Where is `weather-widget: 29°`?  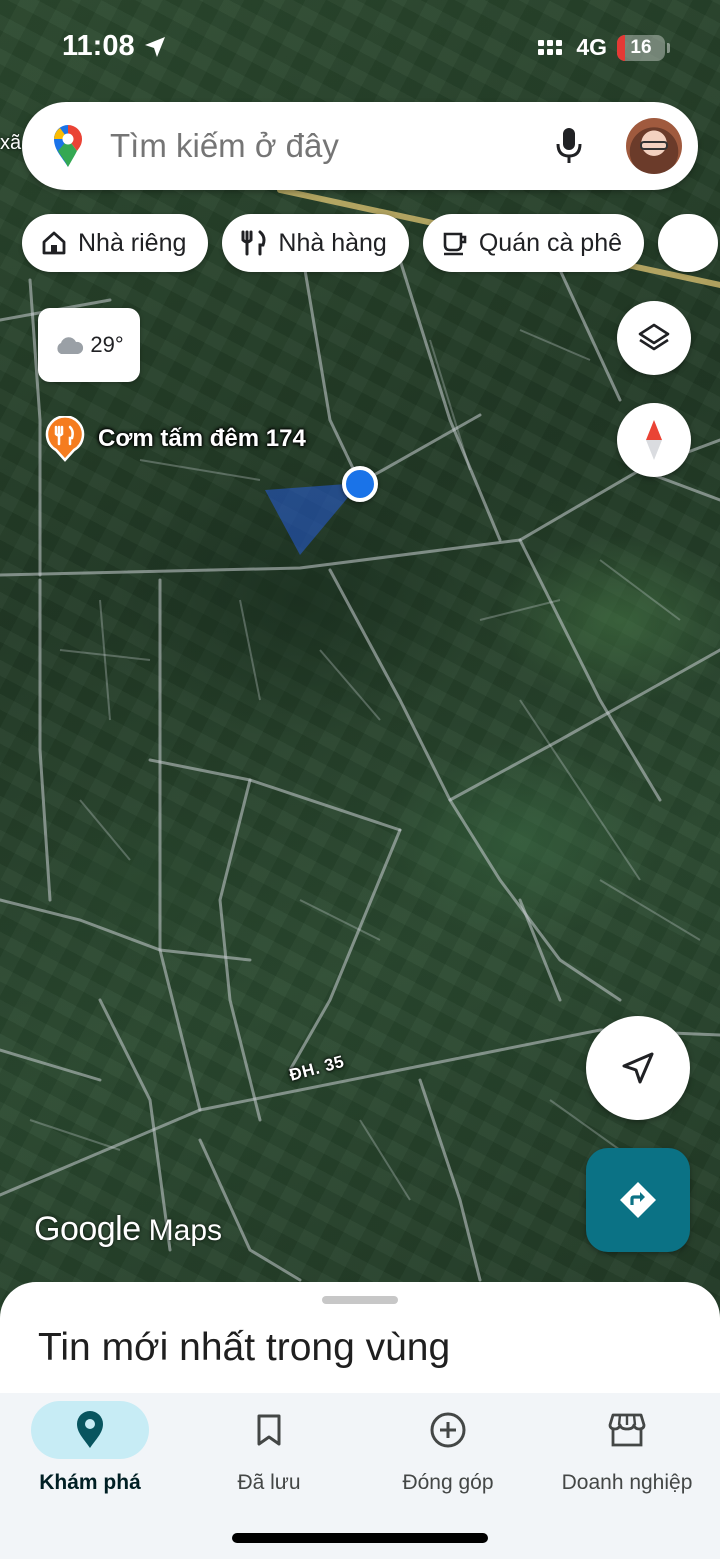 weather-widget: 29° is located at coordinates (89, 345).